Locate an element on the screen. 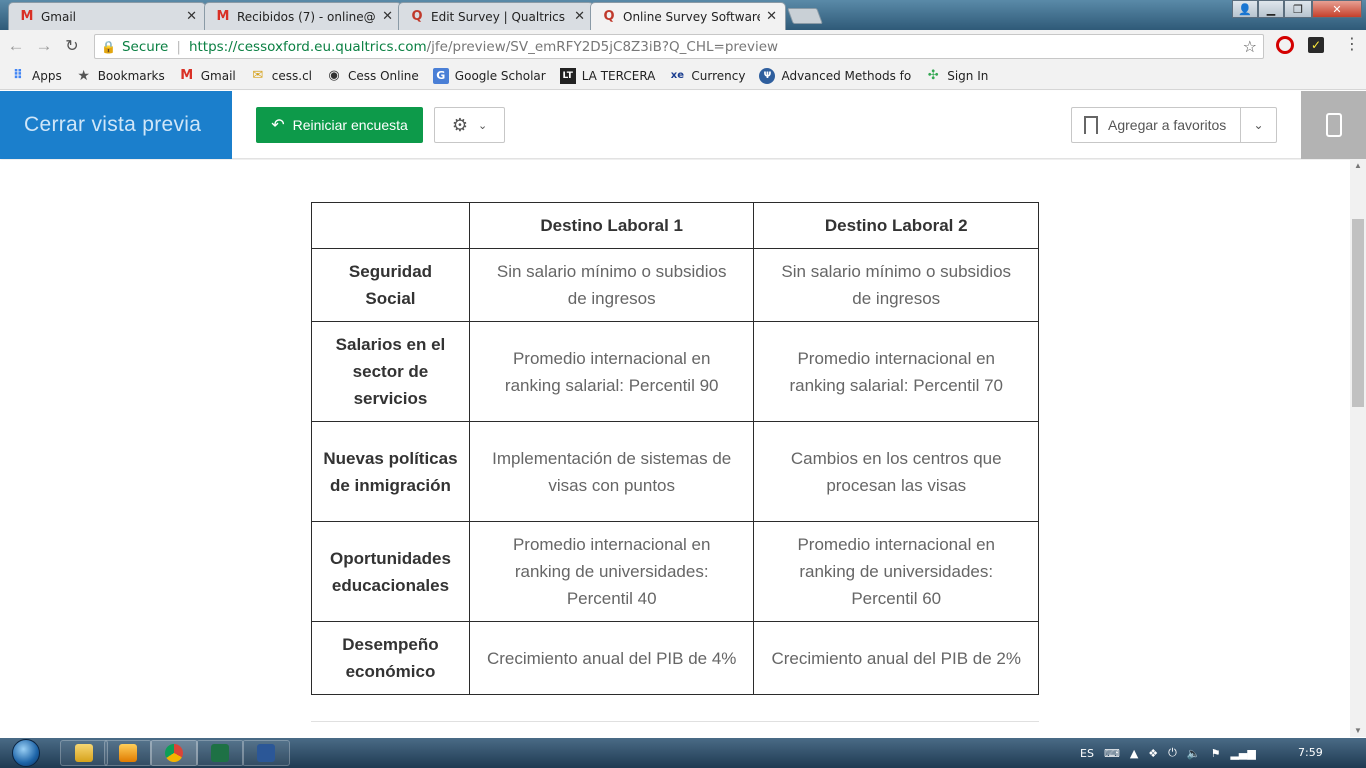  page-scrollbar: ▲ ▼ is located at coordinates (1358, 448).